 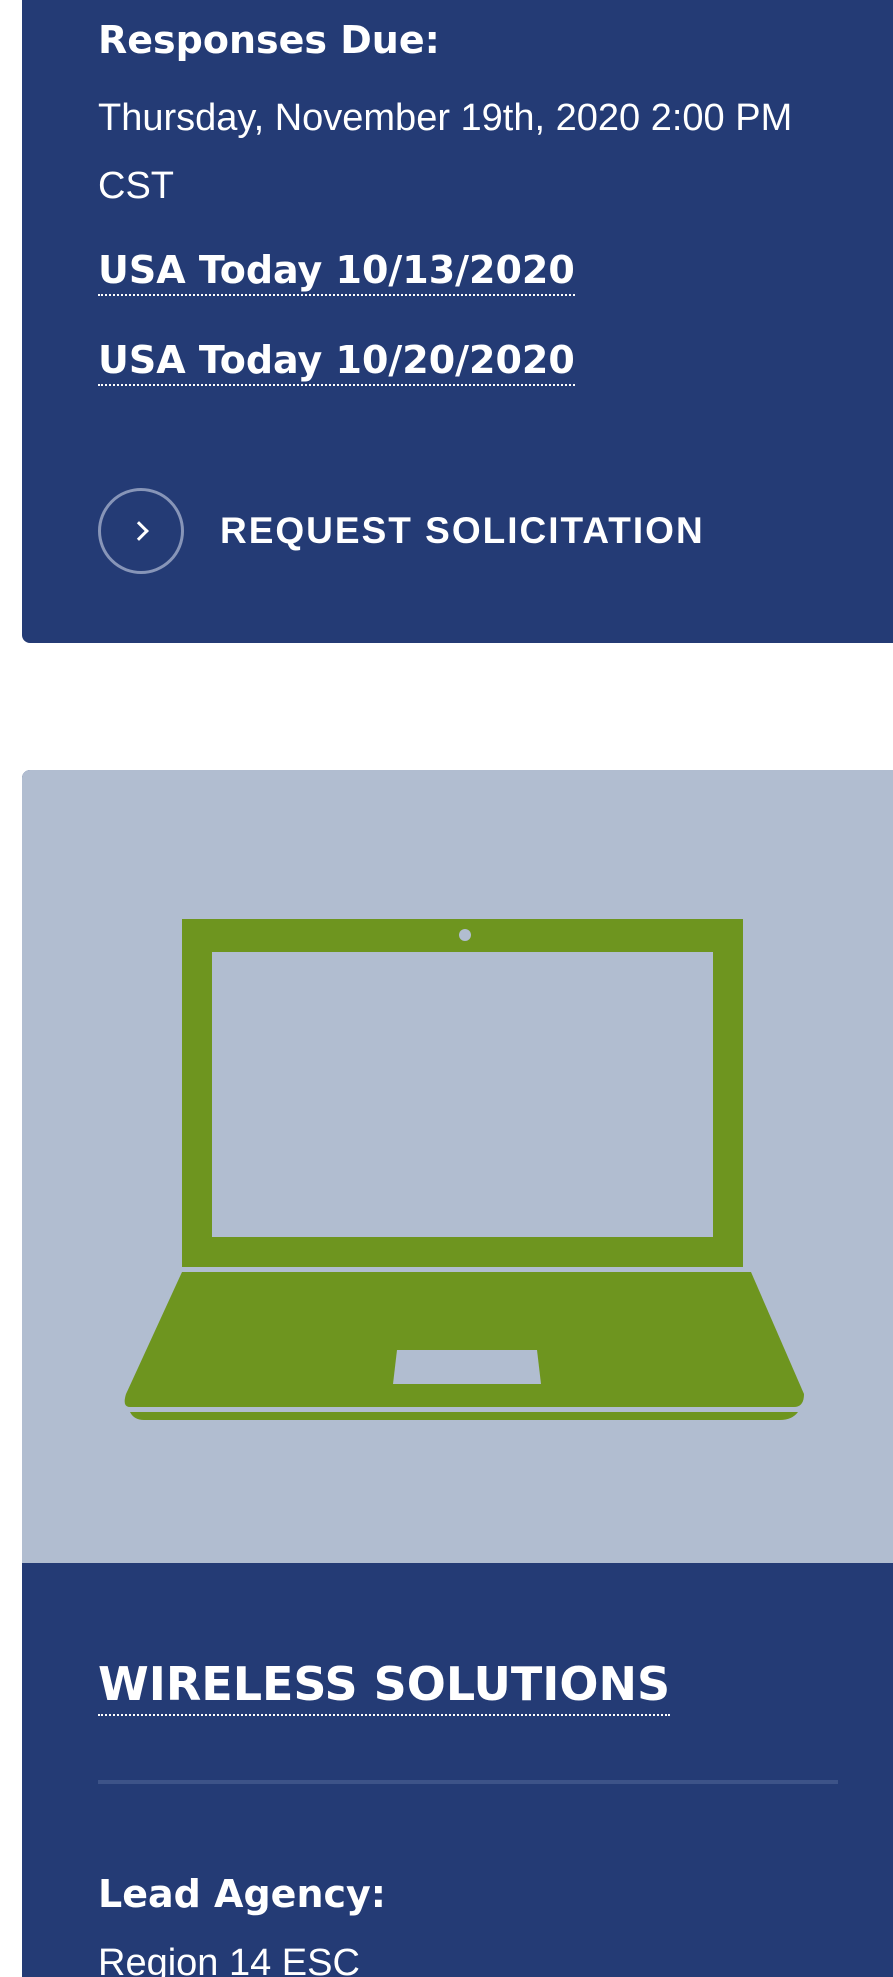 I want to click on responses-due-label: Responses Due:, so click(x=269, y=40).